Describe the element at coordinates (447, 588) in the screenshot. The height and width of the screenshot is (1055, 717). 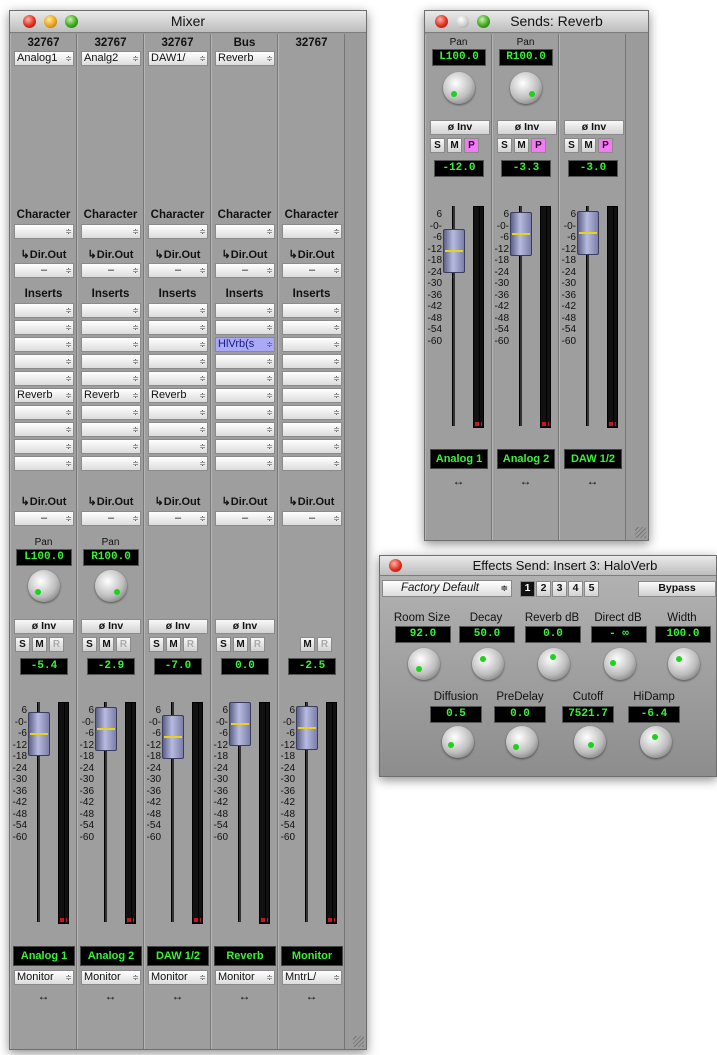
I see `preset-select: Factory Default ≑` at that location.